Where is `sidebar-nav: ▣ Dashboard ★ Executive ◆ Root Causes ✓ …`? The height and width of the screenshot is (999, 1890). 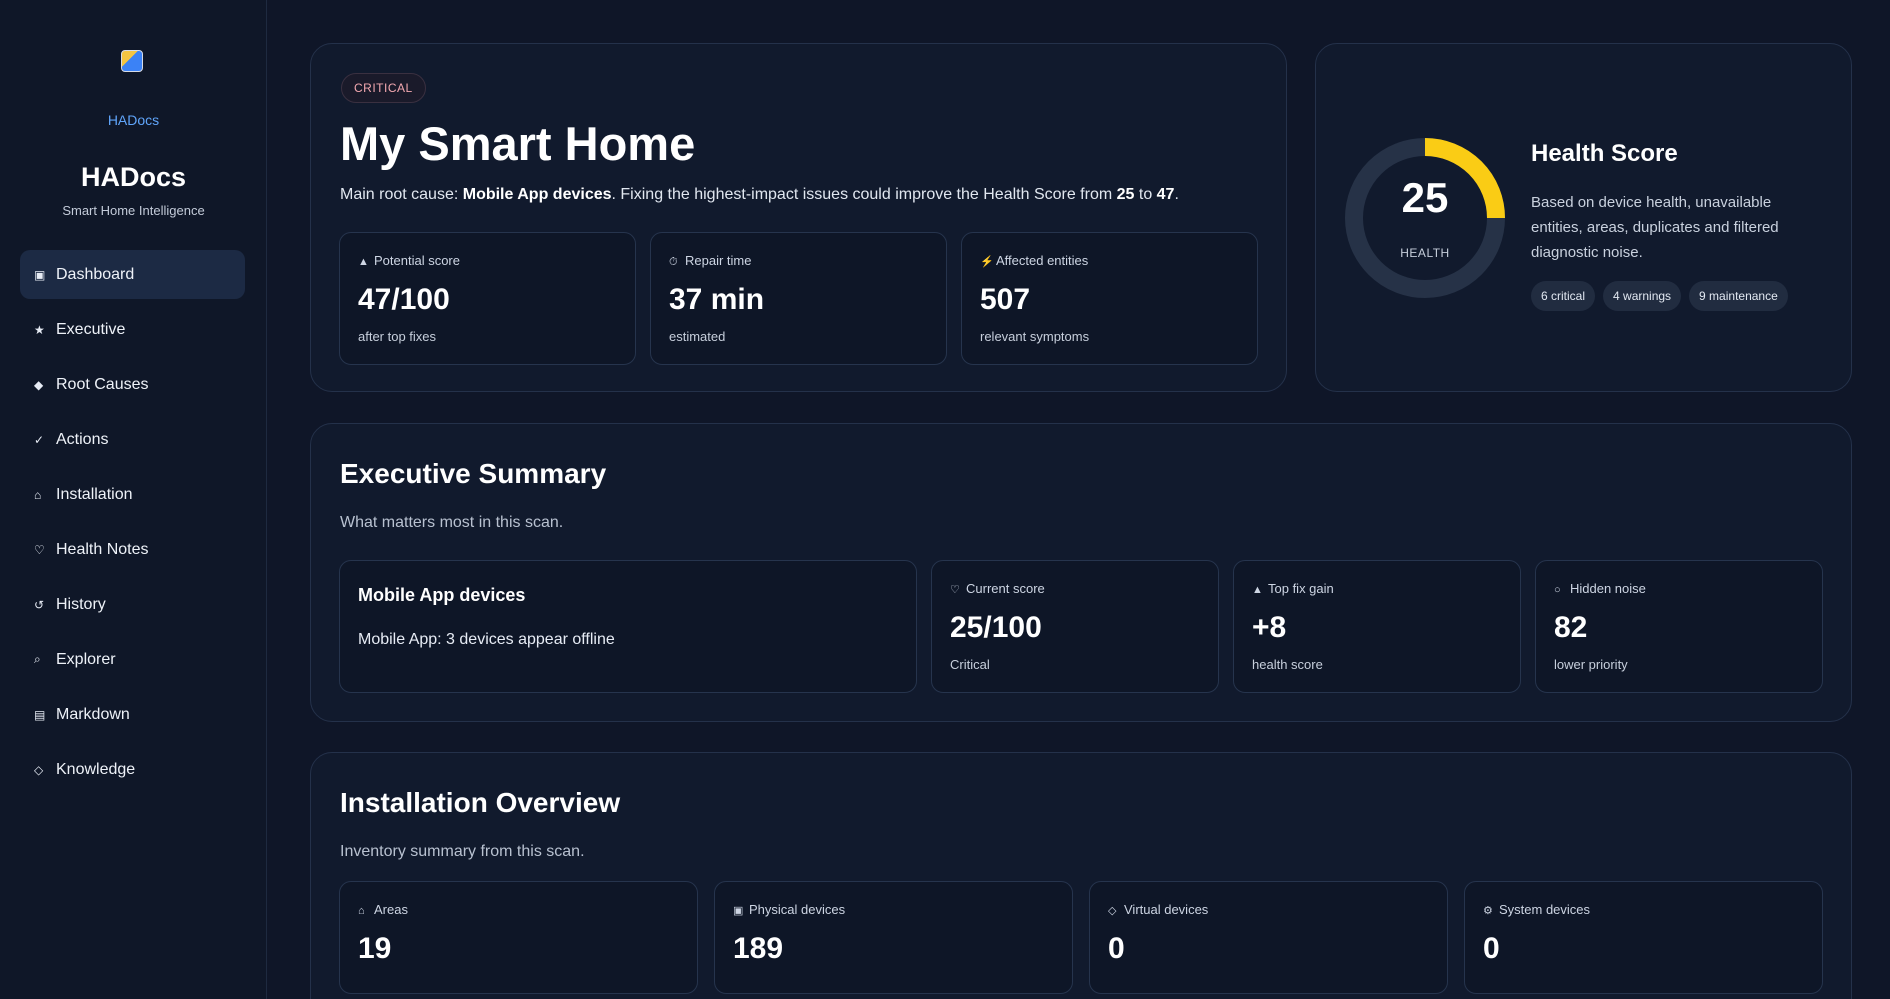 sidebar-nav: ▣ Dashboard ★ Executive ◆ Root Causes ✓ … is located at coordinates (132, 525).